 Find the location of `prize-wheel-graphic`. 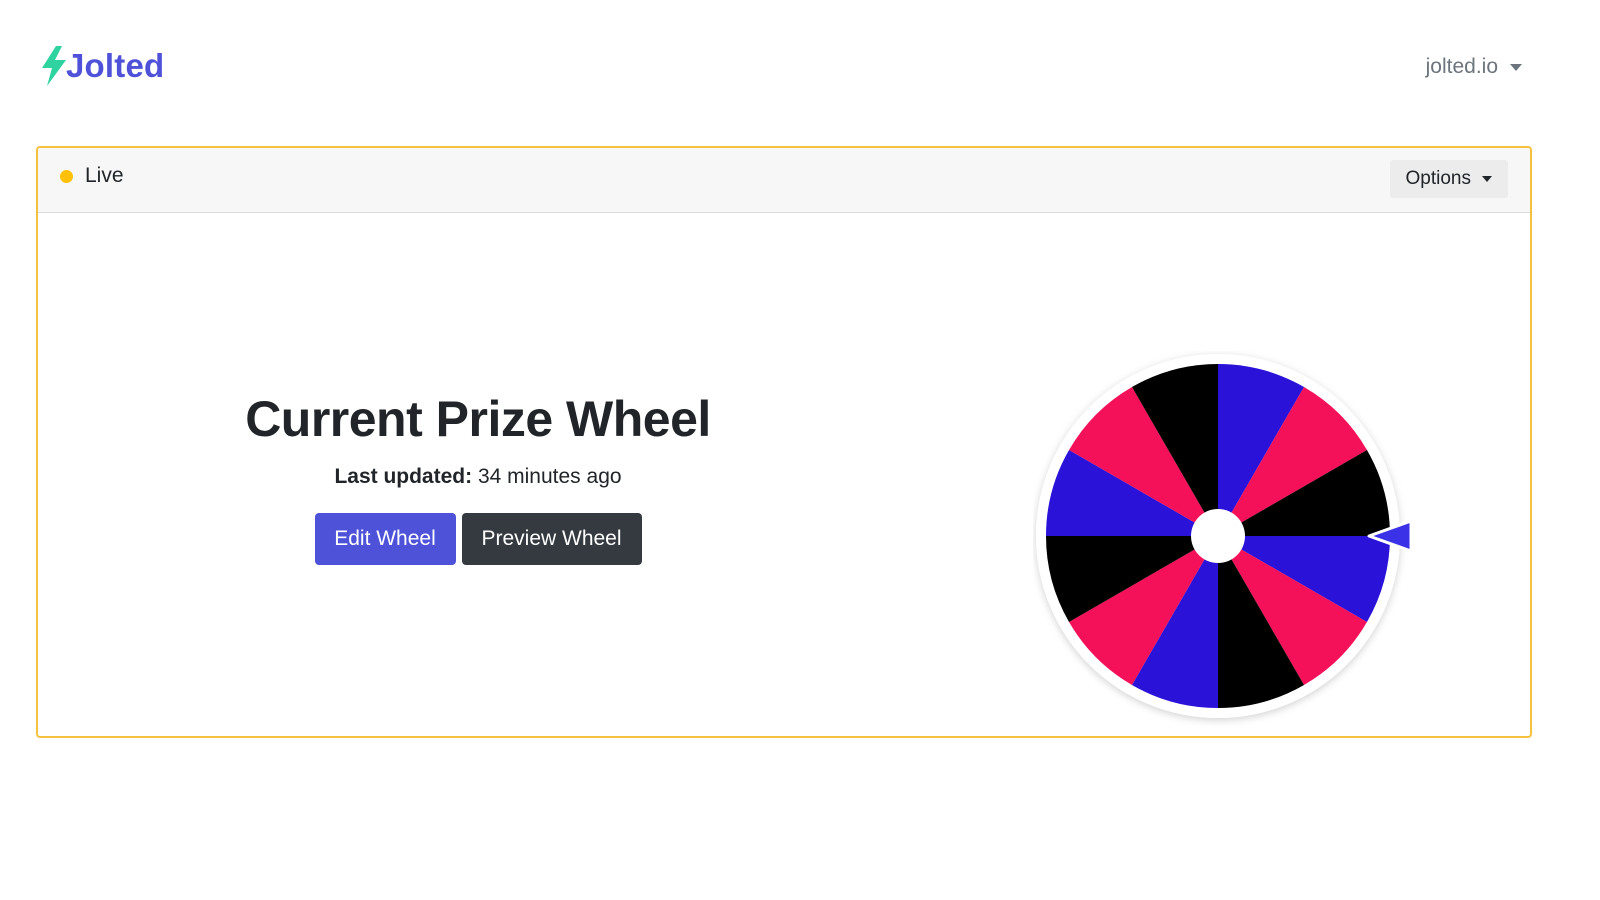

prize-wheel-graphic is located at coordinates (1224, 536).